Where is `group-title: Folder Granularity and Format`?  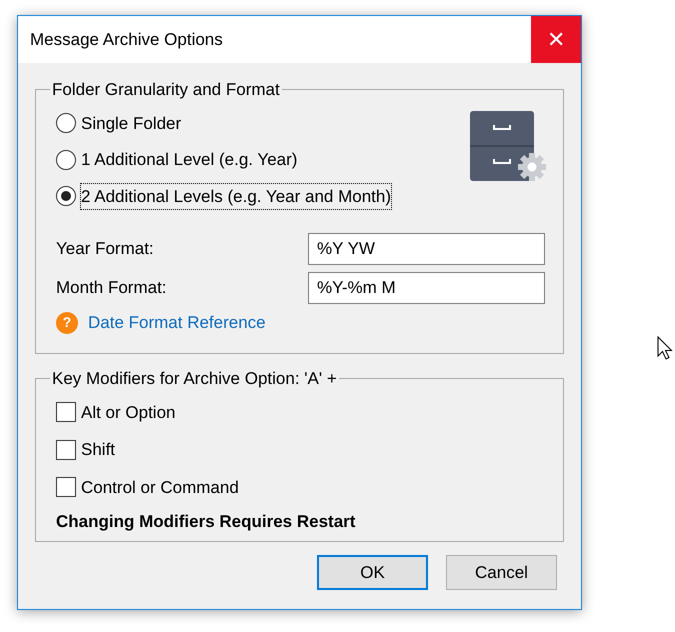
group-title: Folder Granularity and Format is located at coordinates (166, 90).